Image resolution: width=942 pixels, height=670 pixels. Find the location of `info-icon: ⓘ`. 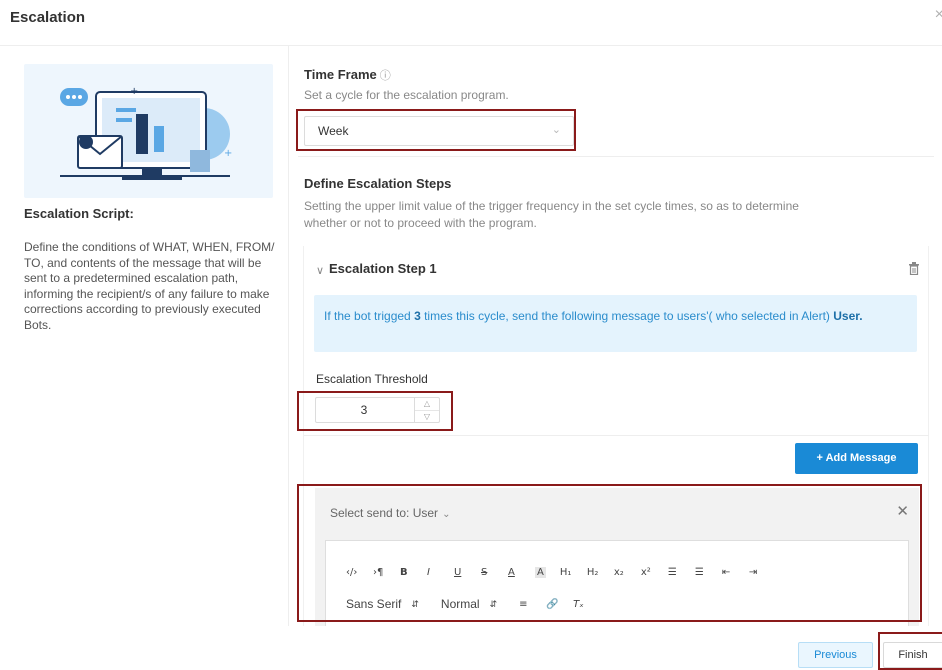

info-icon: ⓘ is located at coordinates (385, 76).